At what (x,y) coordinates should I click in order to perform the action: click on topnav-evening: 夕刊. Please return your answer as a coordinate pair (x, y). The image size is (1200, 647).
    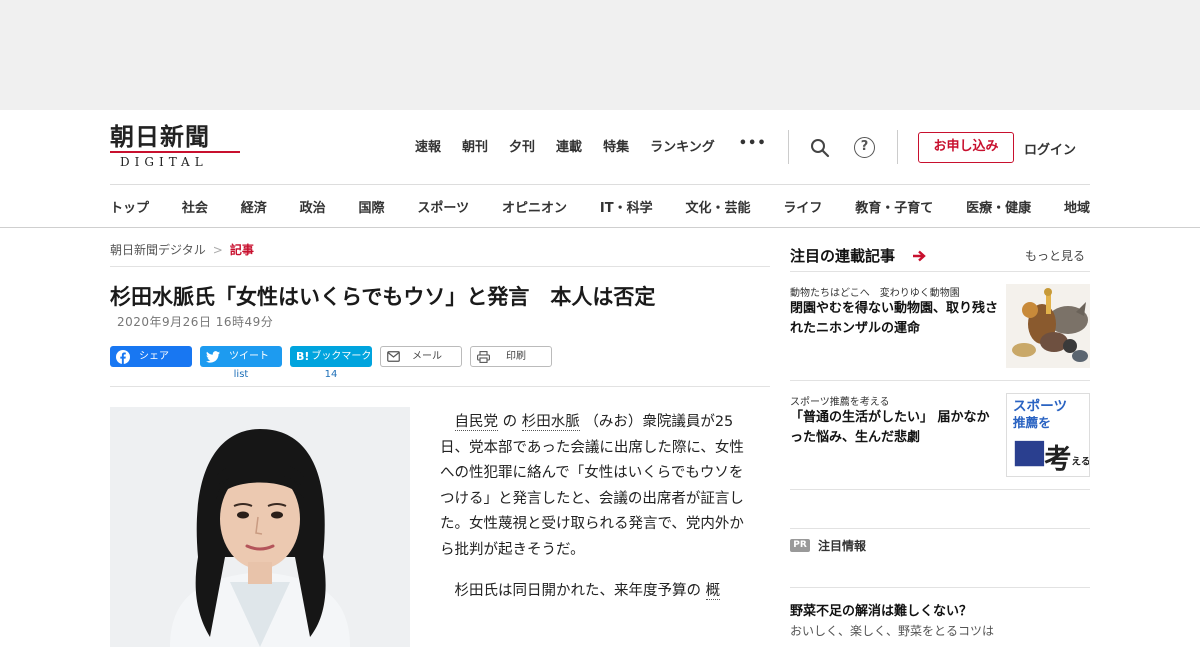
    Looking at the image, I should click on (522, 145).